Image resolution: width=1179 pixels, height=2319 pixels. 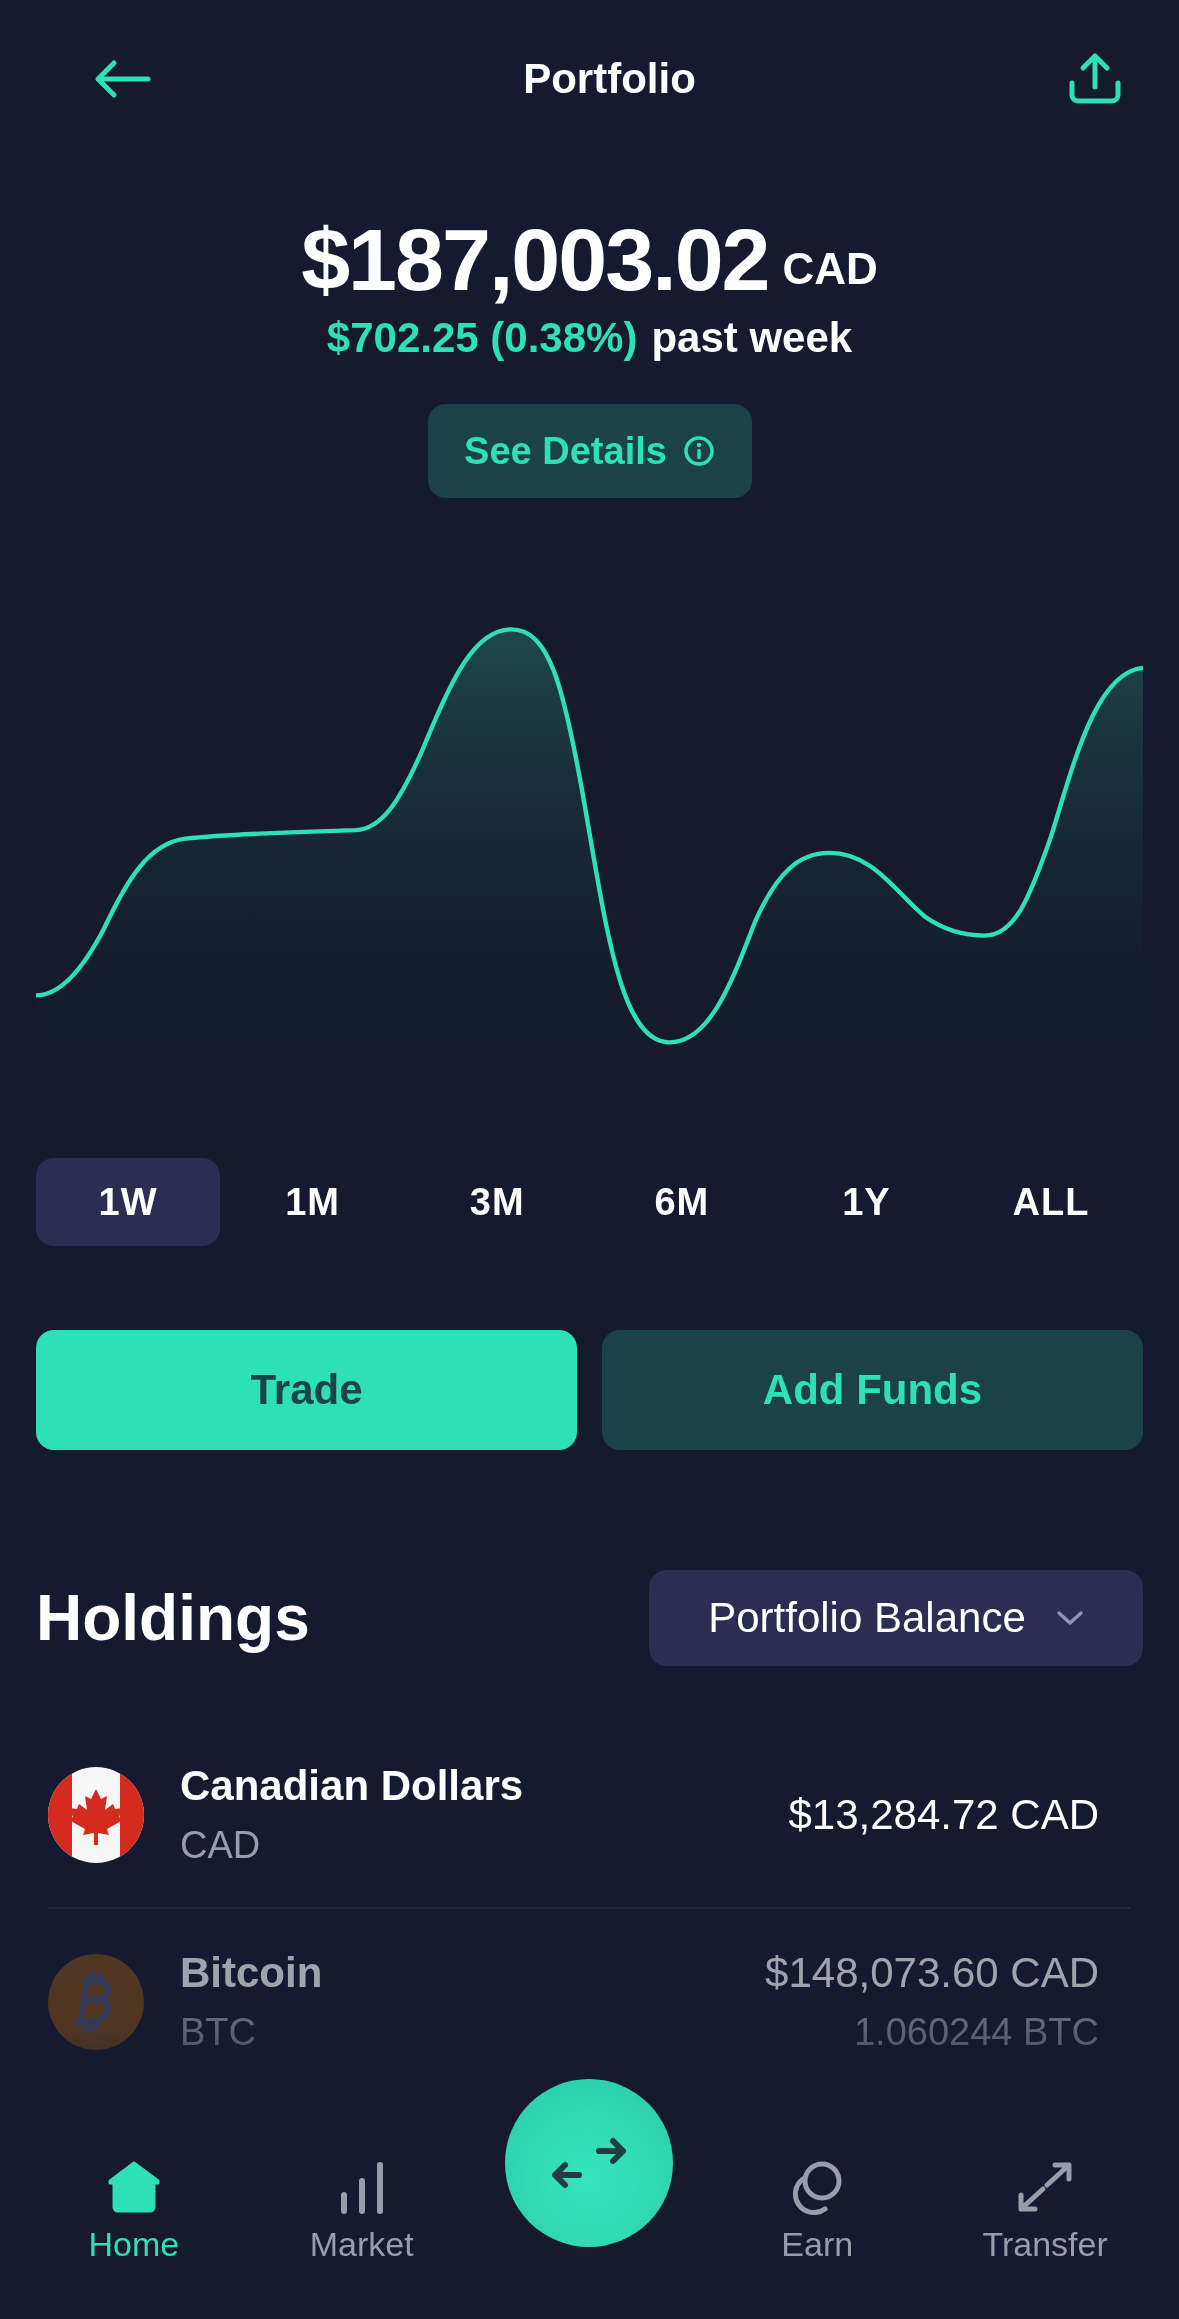 What do you see at coordinates (1045, 2197) in the screenshot?
I see `nav-tab: Transfer` at bounding box center [1045, 2197].